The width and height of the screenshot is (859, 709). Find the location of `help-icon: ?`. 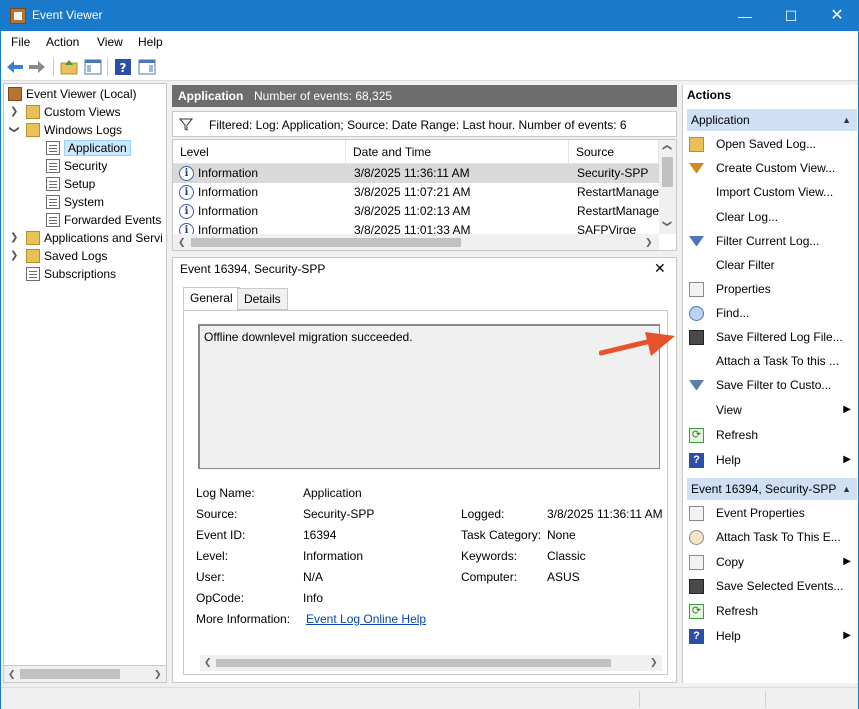

help-icon: ? is located at coordinates (123, 67).